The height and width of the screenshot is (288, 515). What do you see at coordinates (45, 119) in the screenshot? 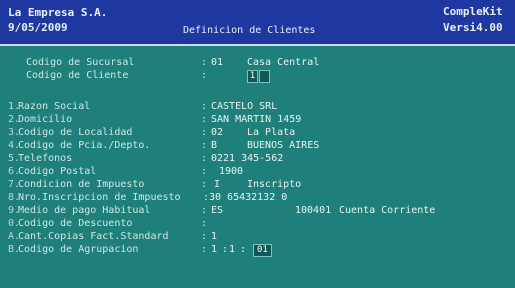
I see `field-label: Domicilio` at bounding box center [45, 119].